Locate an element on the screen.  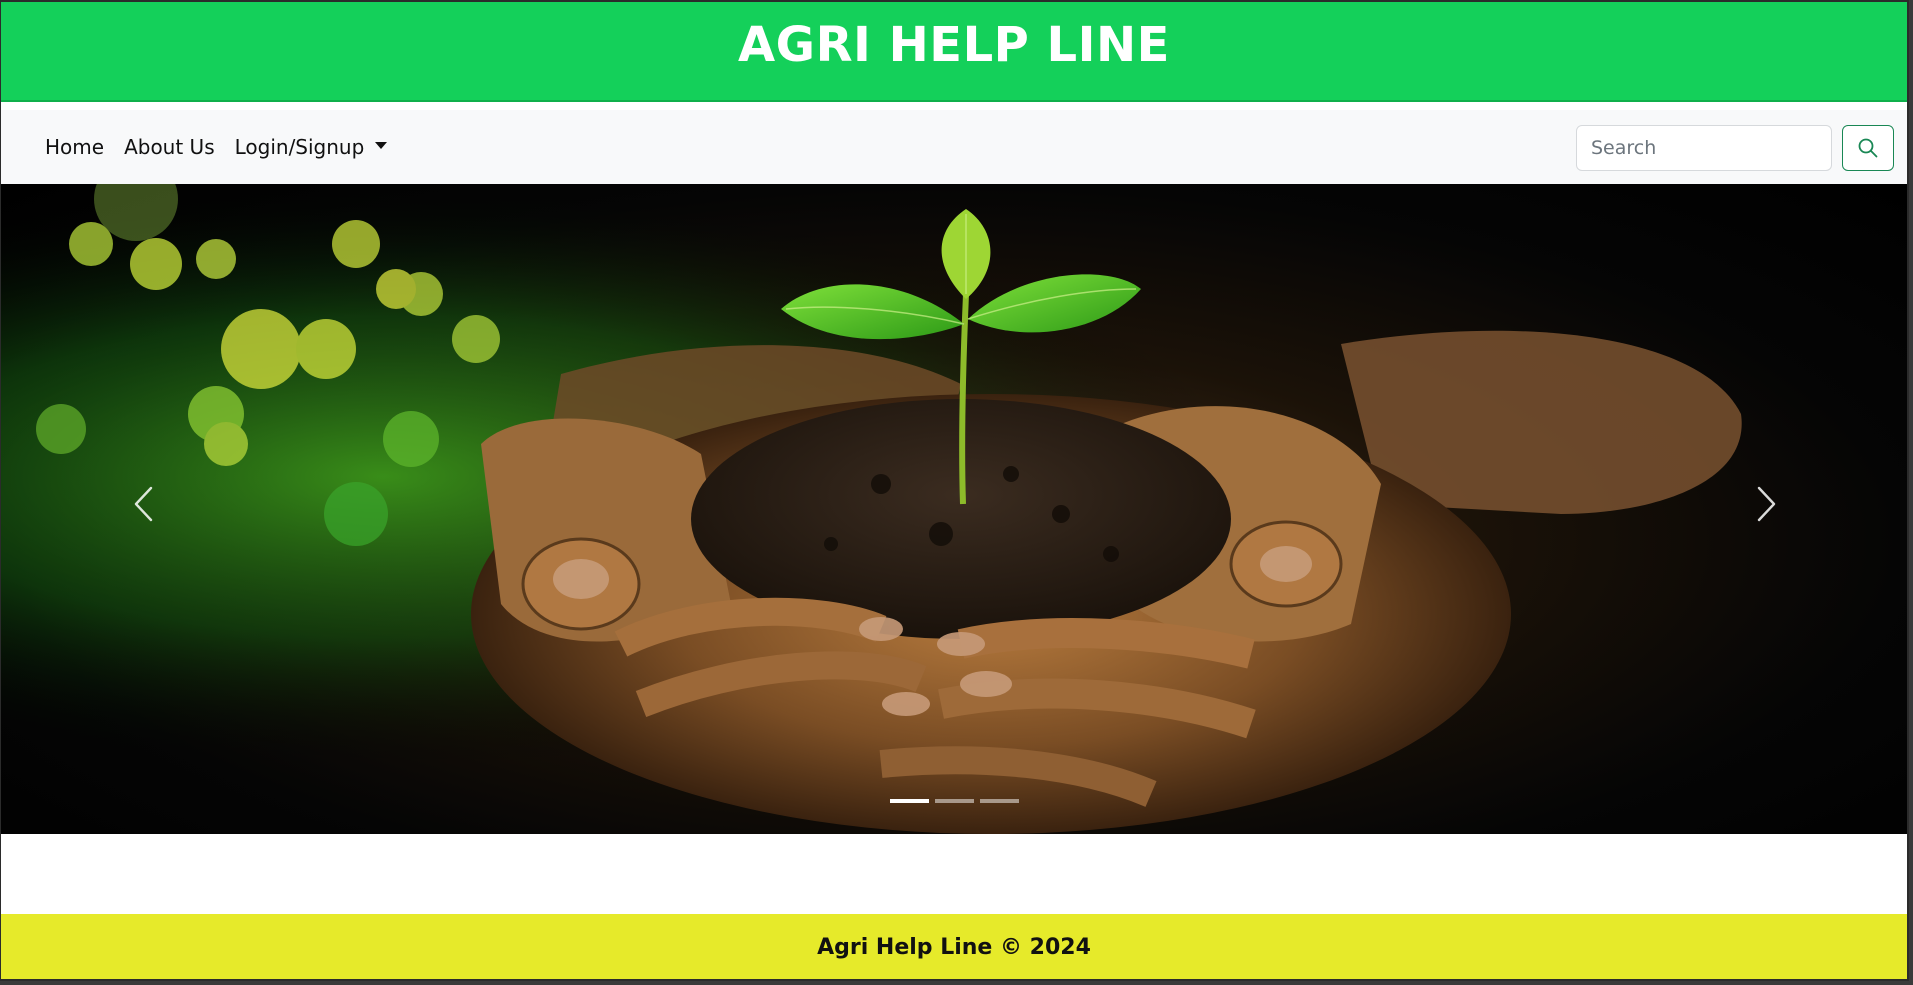
navbar: Home About Us Login/Signup is located at coordinates (954, 147).